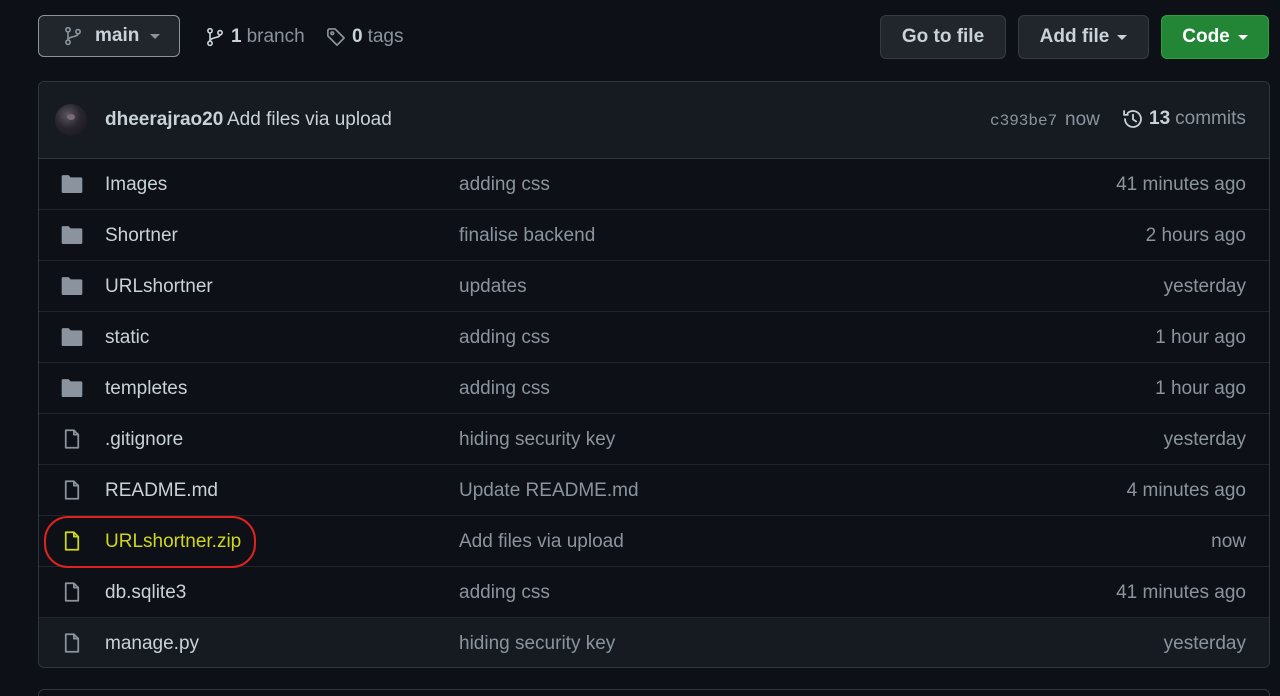 The height and width of the screenshot is (696, 1280). I want to click on file-name-link: .gitignore, so click(144, 440).